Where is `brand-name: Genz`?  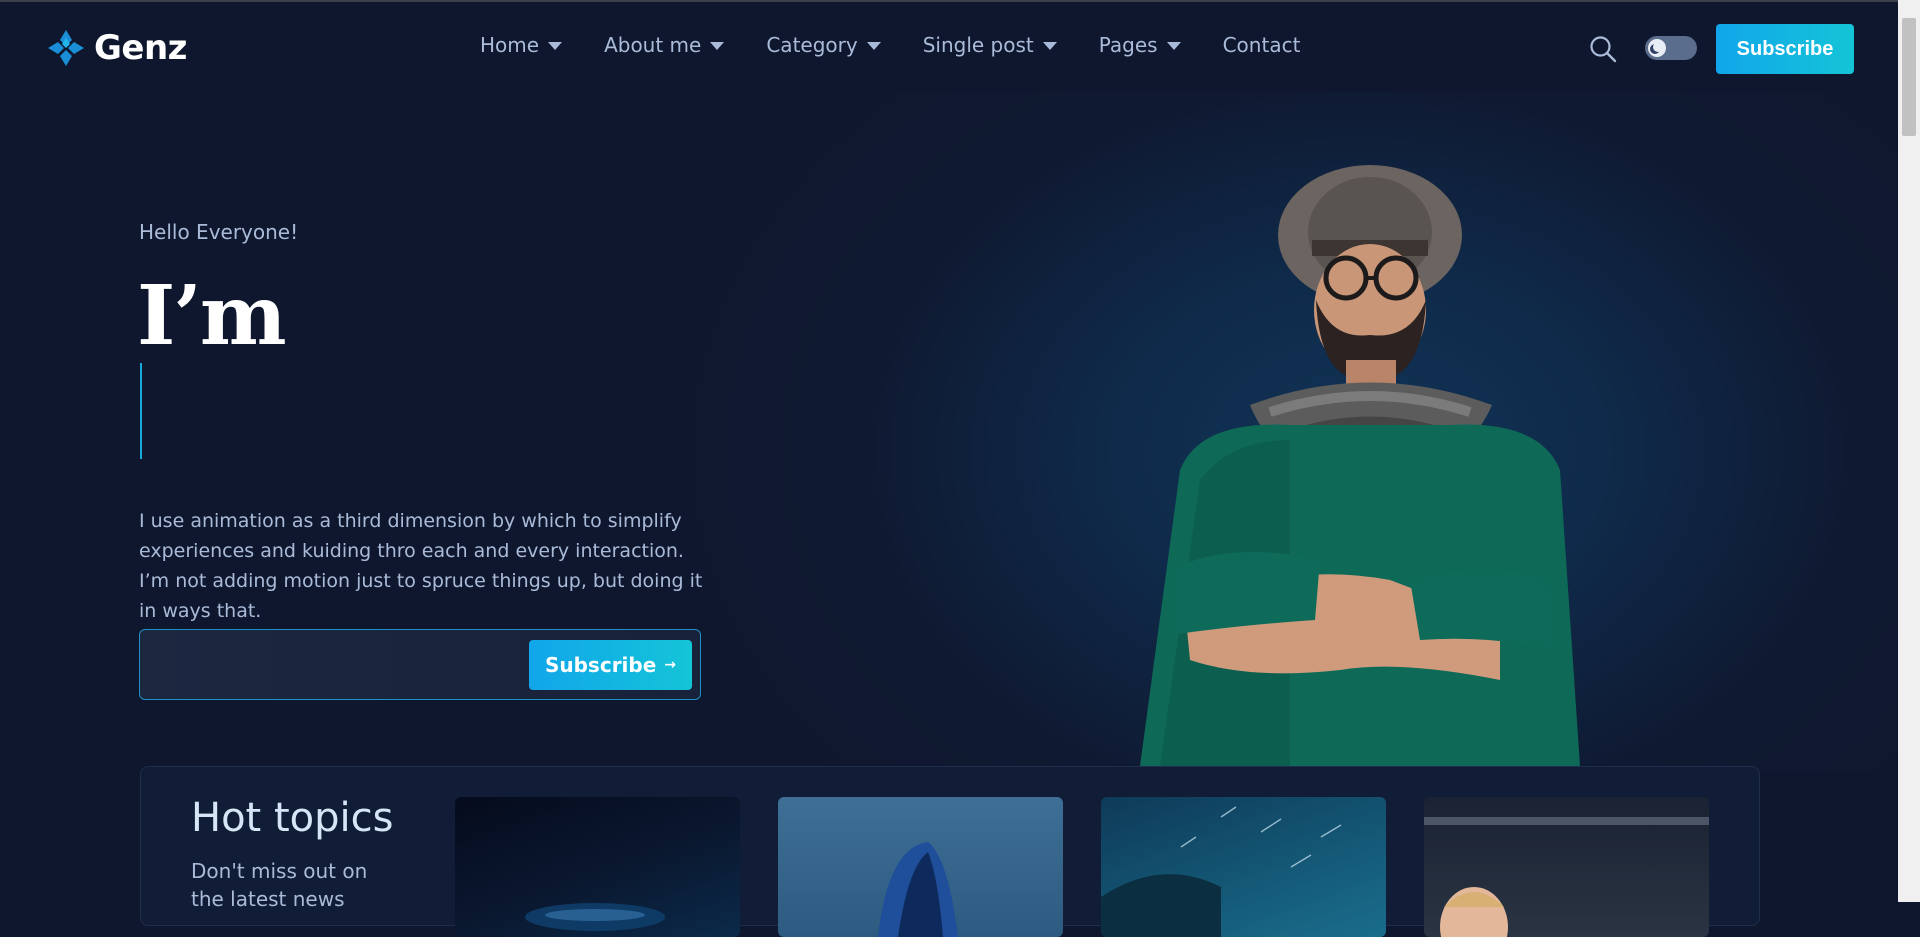 brand-name: Genz is located at coordinates (140, 48).